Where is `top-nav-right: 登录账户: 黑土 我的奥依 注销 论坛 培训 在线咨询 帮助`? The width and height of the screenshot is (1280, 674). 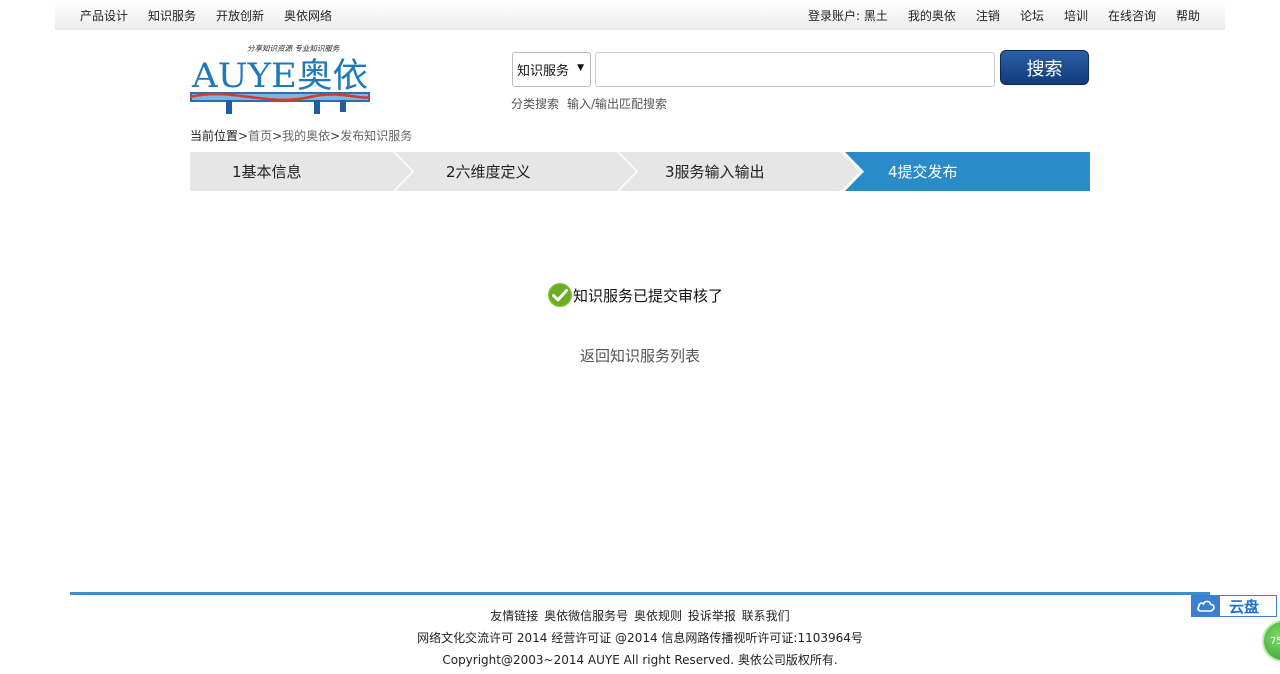 top-nav-right: 登录账户: 黑土 我的奥依 注销 论坛 培训 在线咨询 帮助 is located at coordinates (1004, 15).